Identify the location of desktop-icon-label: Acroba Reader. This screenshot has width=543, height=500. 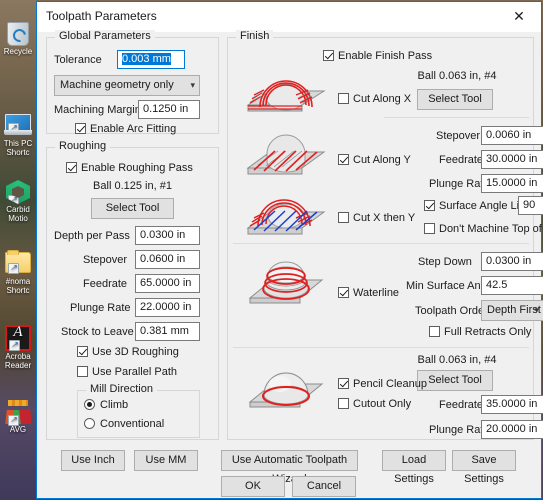
(18, 361).